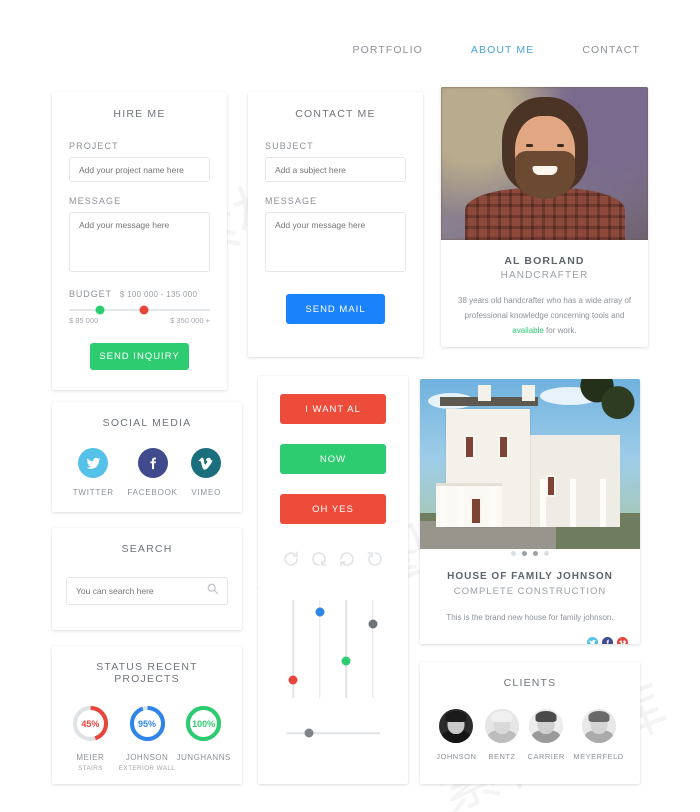  I want to click on status-item-meier: 45% MEIER STAIRS, so click(90, 738).